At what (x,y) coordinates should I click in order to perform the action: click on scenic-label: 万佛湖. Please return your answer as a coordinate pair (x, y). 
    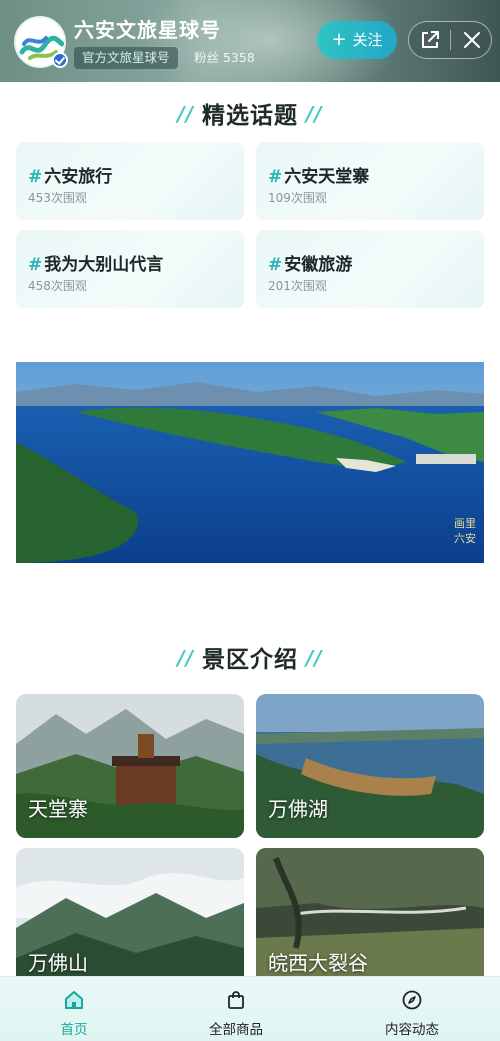
    Looking at the image, I should click on (298, 809).